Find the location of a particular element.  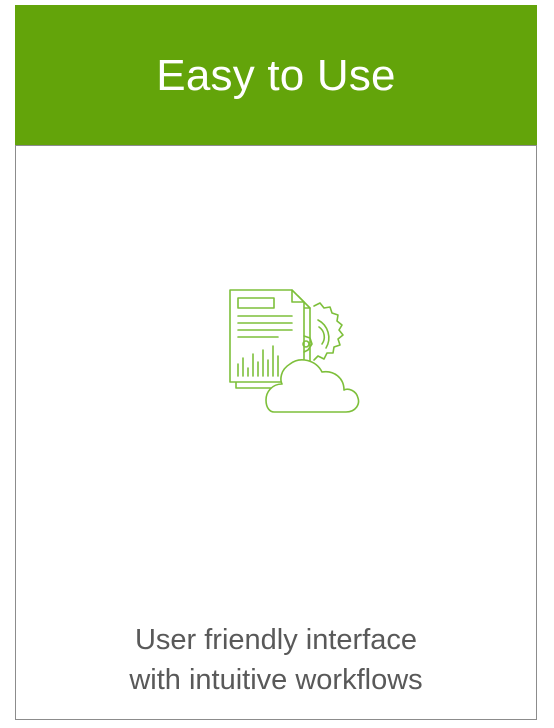

description-line-2: with intuitive workflows is located at coordinates (276, 680).